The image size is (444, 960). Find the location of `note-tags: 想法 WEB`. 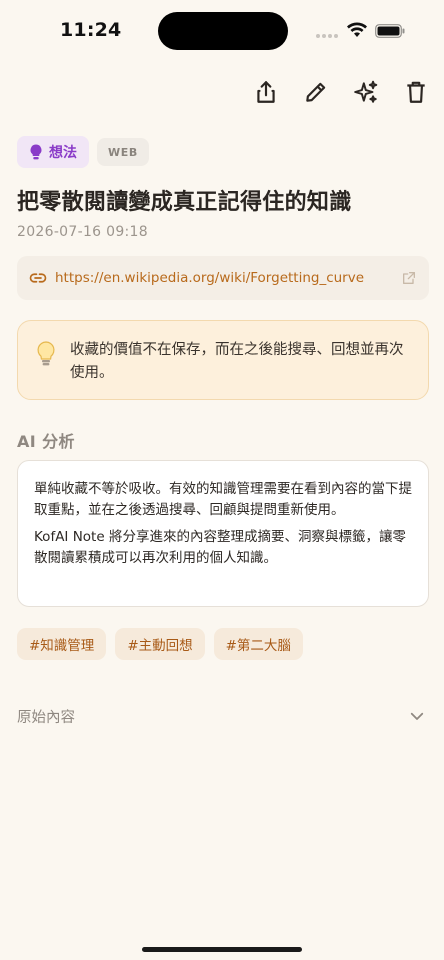

note-tags: 想法 WEB is located at coordinates (83, 152).